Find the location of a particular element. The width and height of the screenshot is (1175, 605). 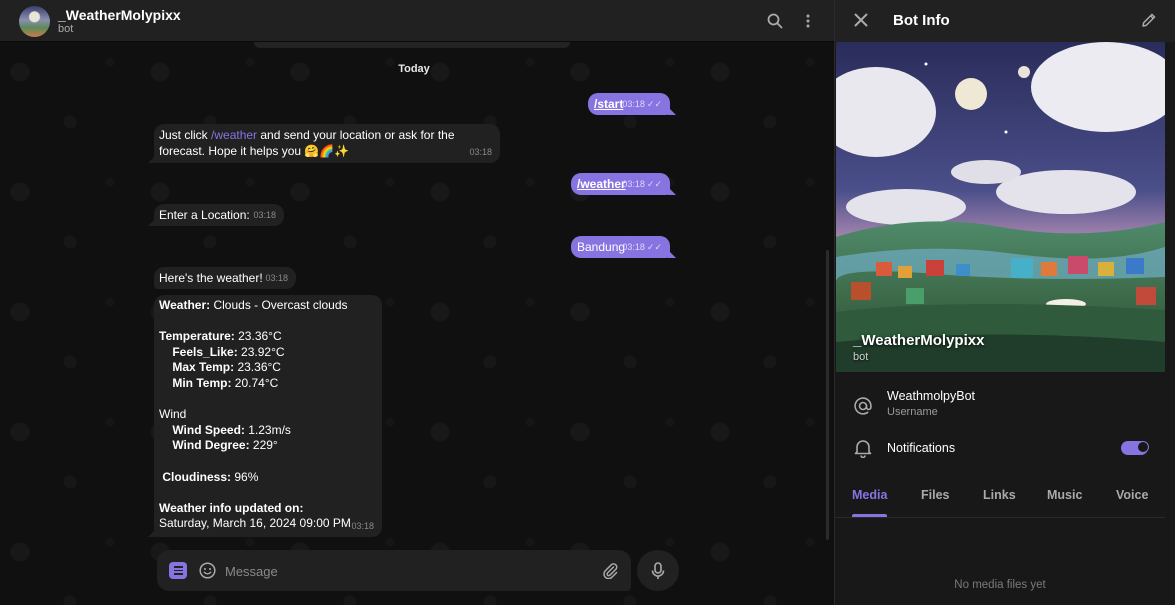

message-text: /weather is located at coordinates (601, 184).